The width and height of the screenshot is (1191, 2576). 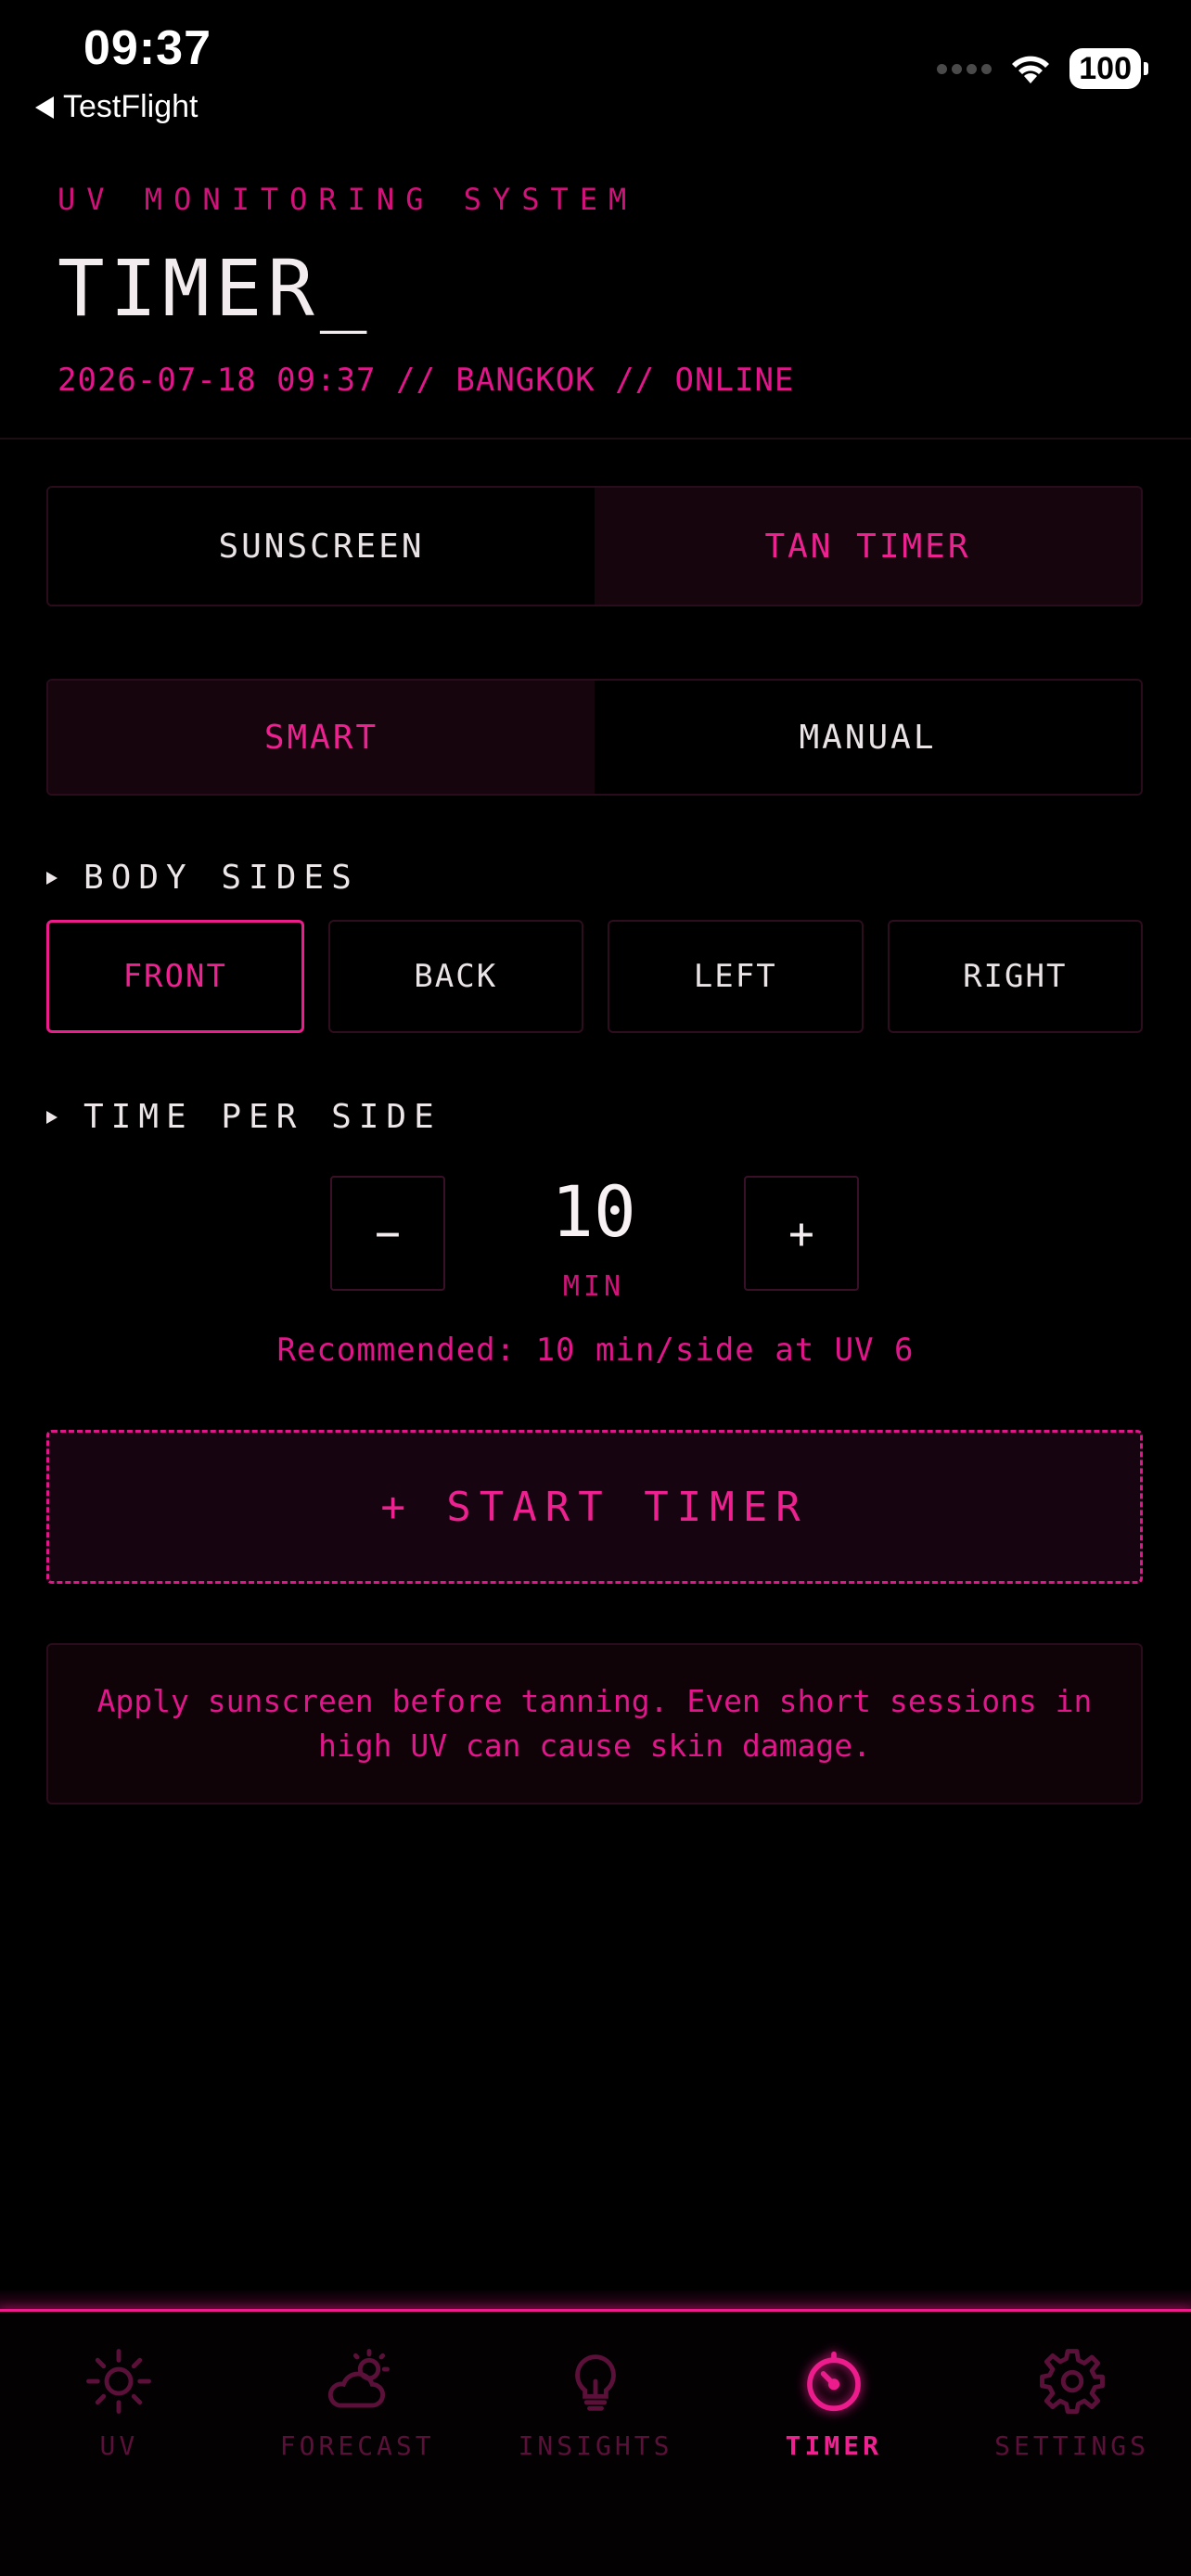 I want to click on tab-settings: SETTINGS, so click(x=1072, y=2444).